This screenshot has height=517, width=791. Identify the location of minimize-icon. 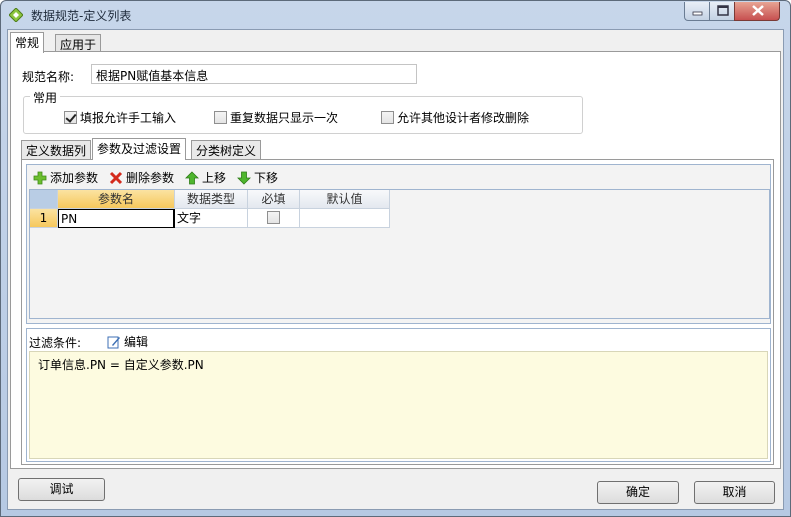
(697, 13).